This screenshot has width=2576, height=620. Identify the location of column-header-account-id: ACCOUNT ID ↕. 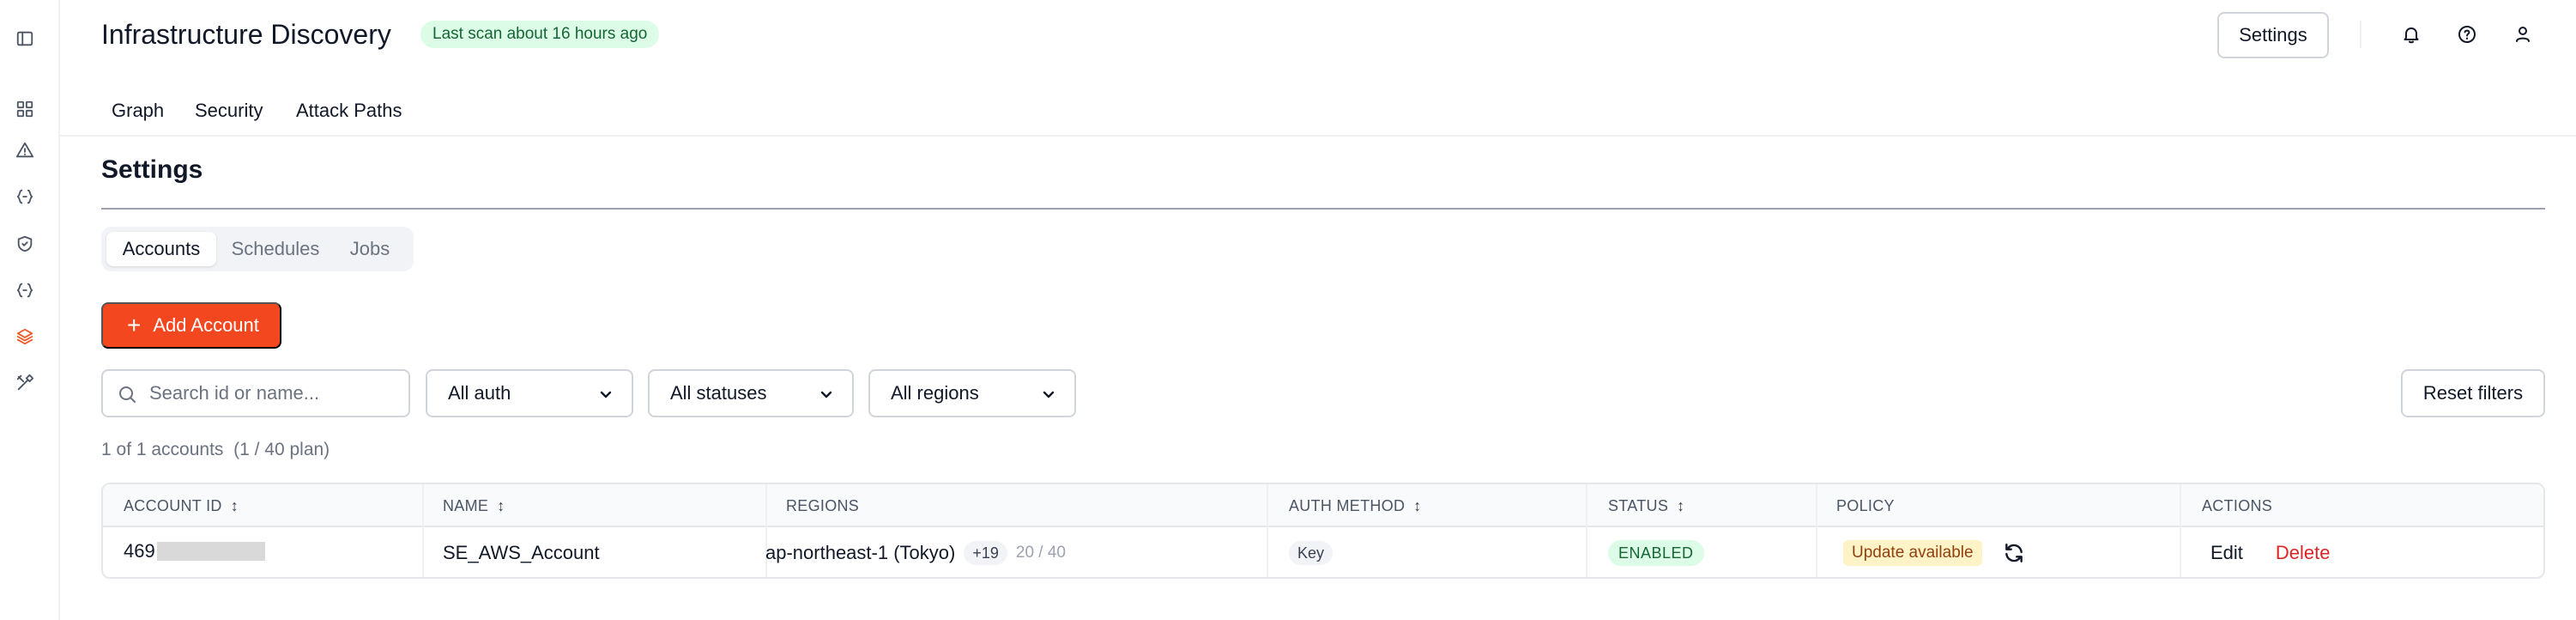
(181, 505).